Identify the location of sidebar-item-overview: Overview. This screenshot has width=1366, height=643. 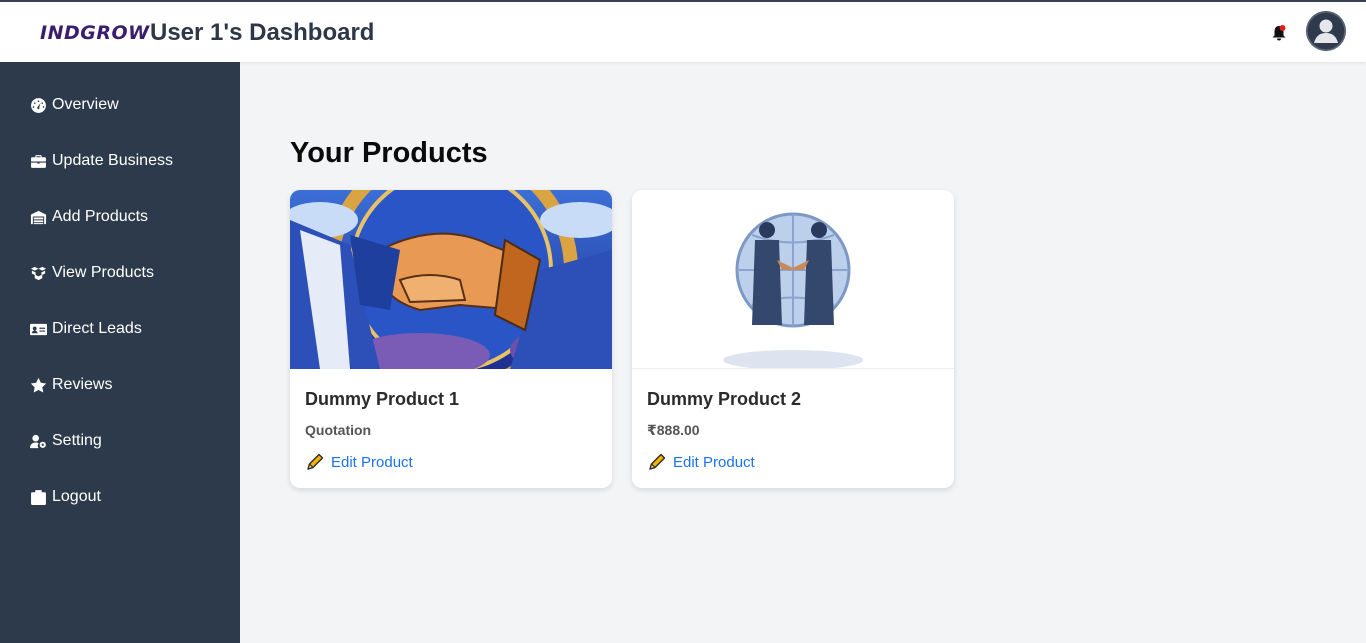
(74, 105).